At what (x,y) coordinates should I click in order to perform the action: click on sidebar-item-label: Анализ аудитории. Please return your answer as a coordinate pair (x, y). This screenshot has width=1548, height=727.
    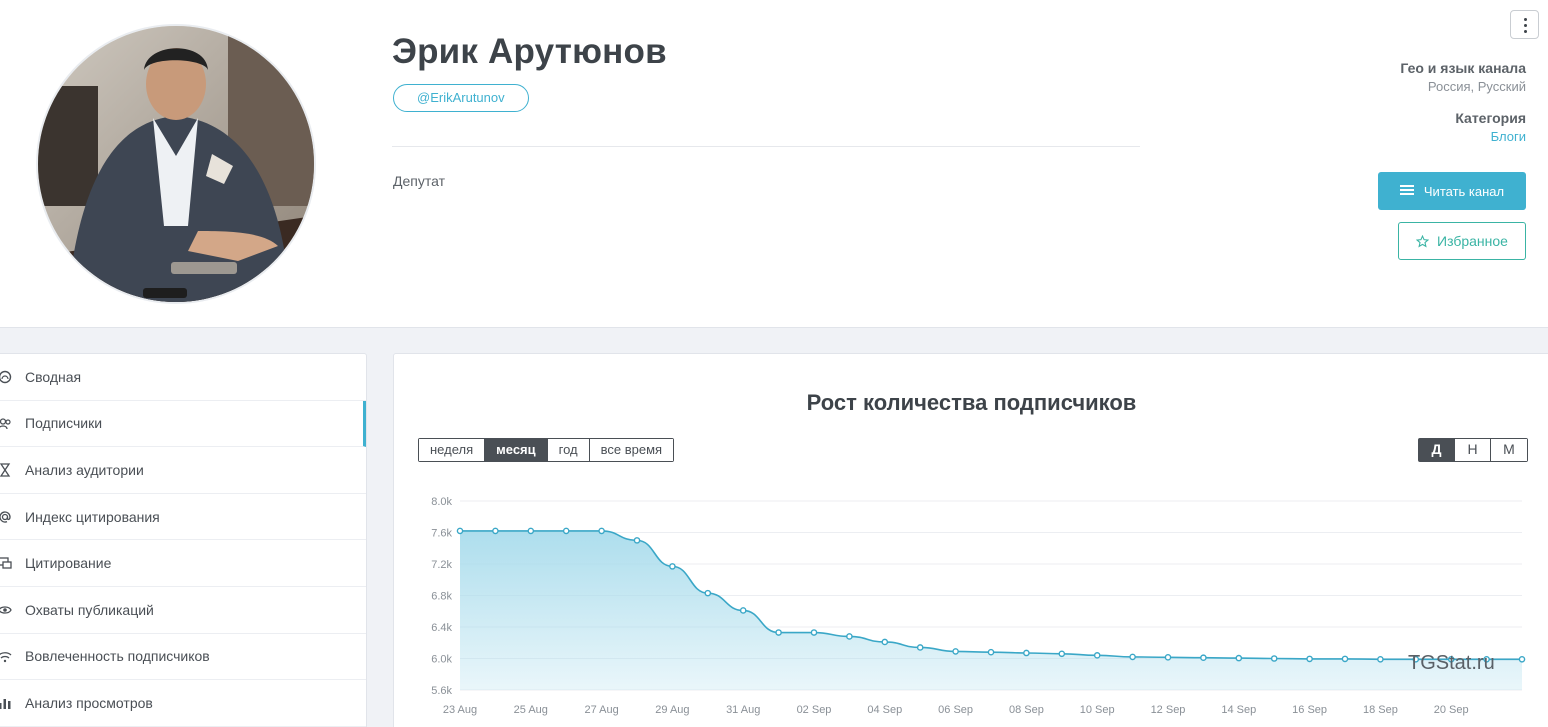
    Looking at the image, I should click on (84, 469).